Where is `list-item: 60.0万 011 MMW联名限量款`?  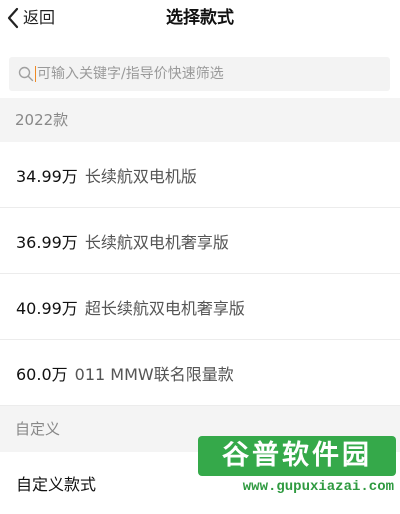
list-item: 60.0万 011 MMW联名限量款 is located at coordinates (200, 373).